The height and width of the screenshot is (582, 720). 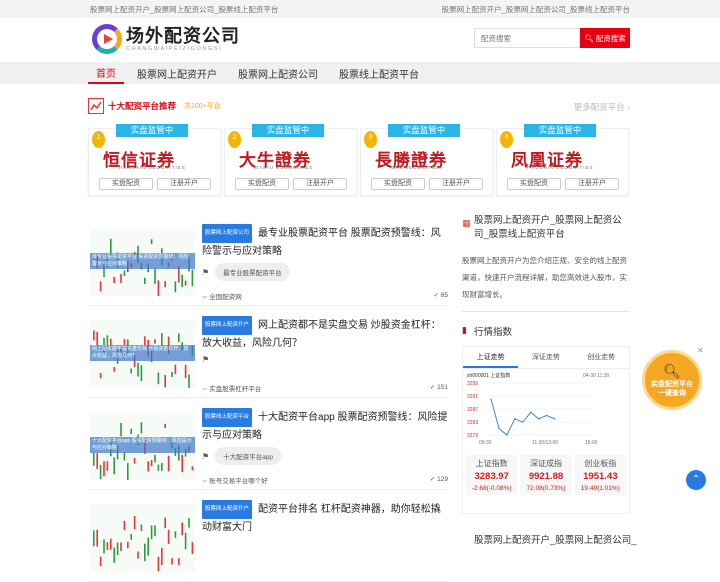 What do you see at coordinates (107, 39) in the screenshot?
I see `logo-icon` at bounding box center [107, 39].